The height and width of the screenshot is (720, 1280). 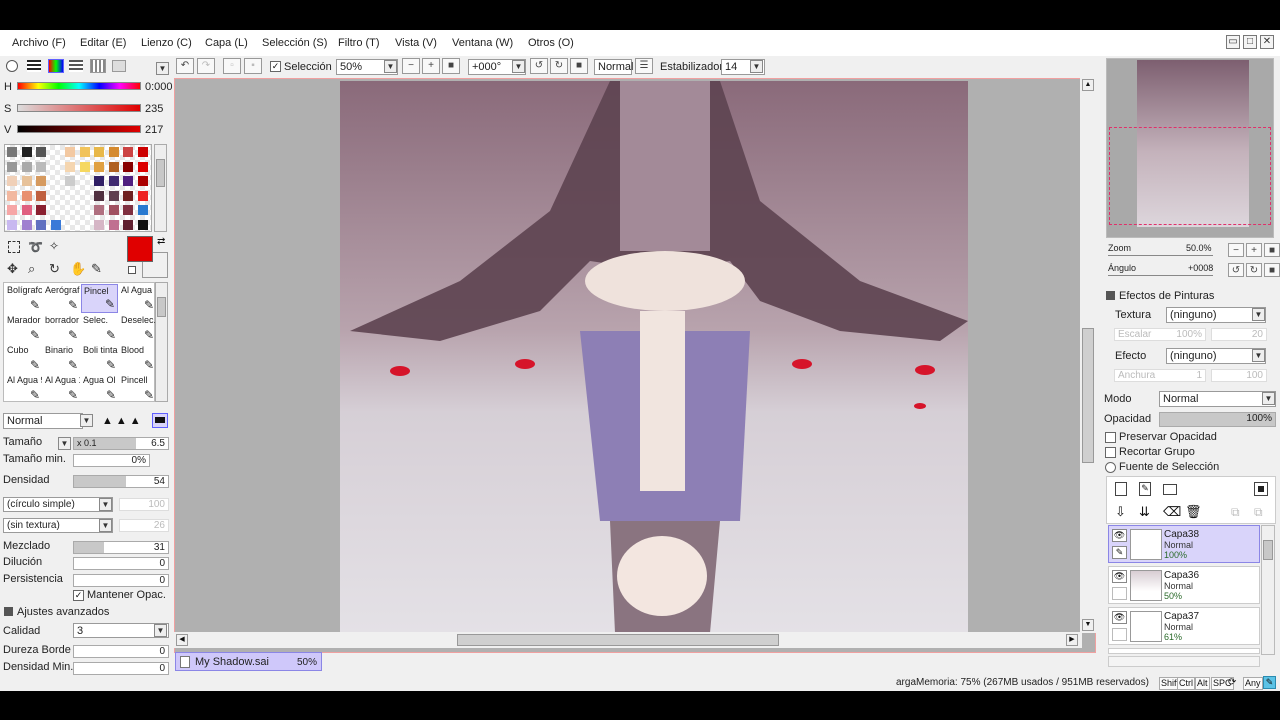 I want to click on layer-item-capa37: 👁 Capa37 Normal 61%, so click(x=1184, y=626).